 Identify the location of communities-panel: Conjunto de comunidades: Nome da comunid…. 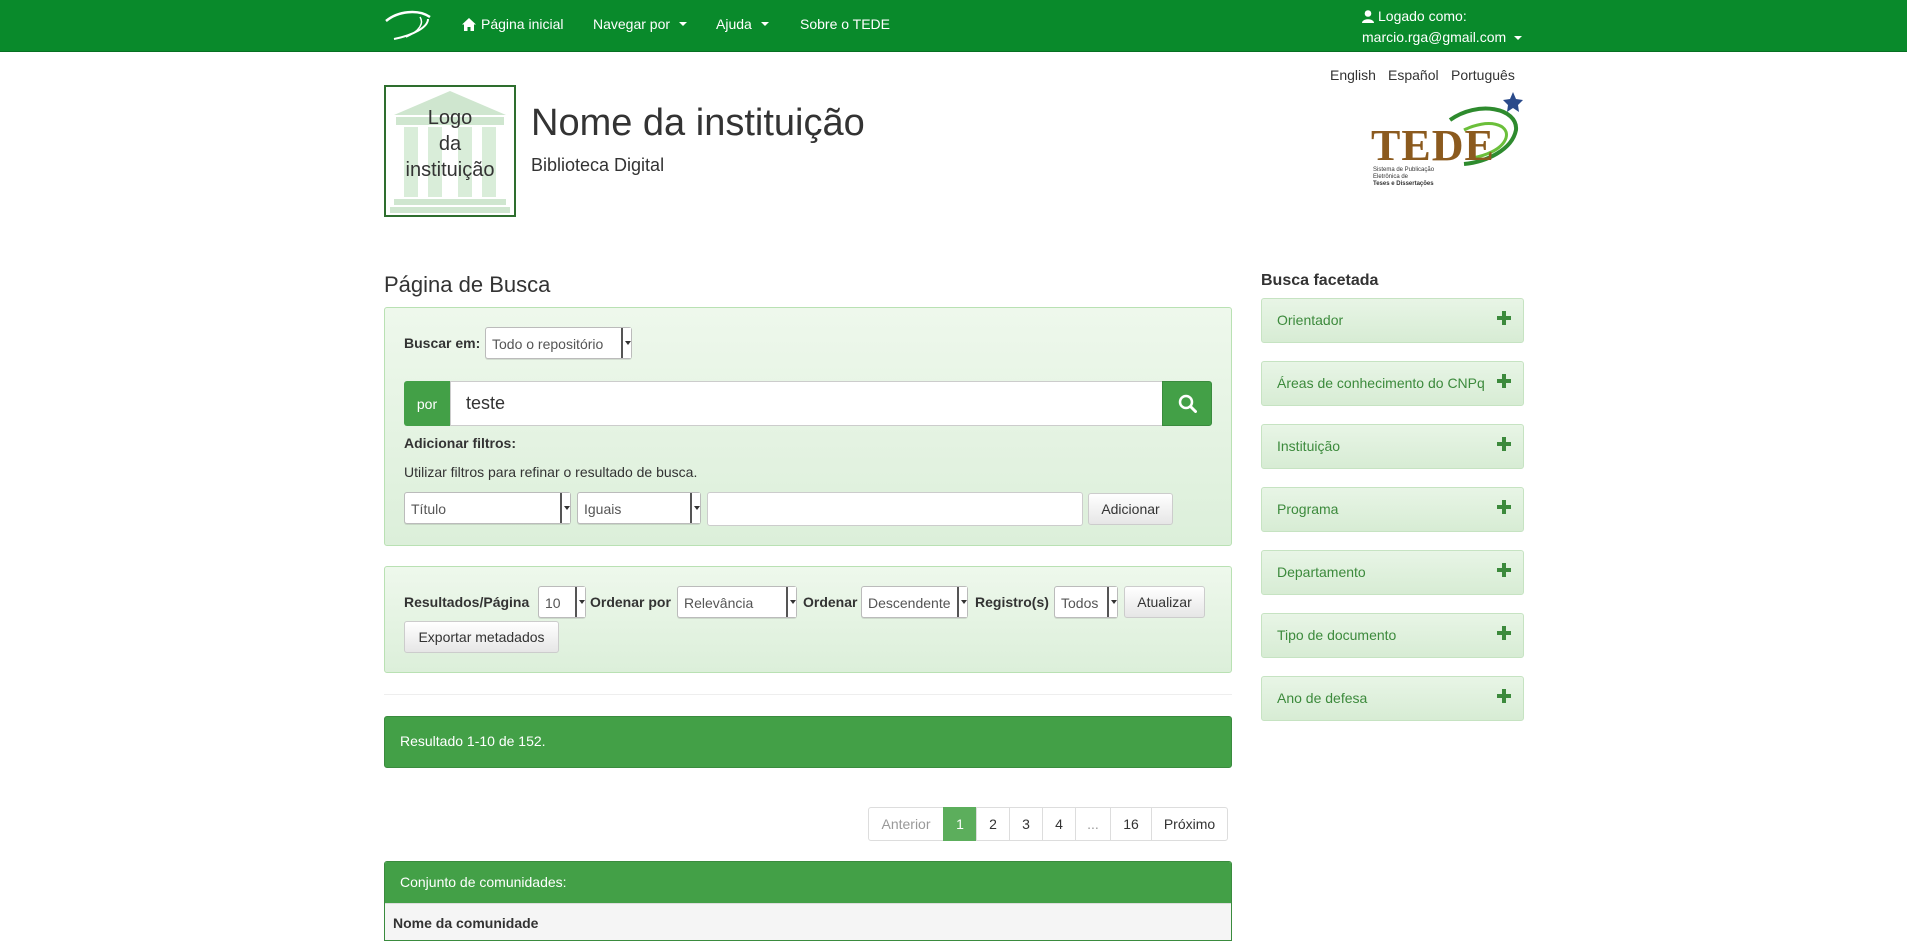
(808, 901).